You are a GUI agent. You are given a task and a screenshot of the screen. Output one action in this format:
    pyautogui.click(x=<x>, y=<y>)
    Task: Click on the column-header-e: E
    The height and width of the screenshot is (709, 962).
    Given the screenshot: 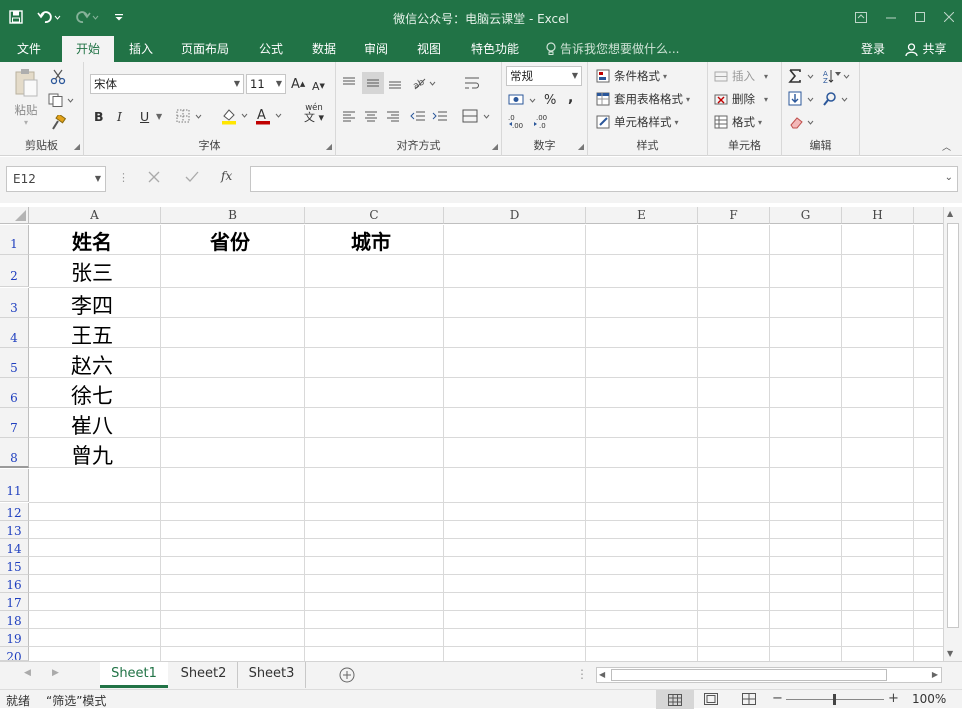 What is the action you would take?
    pyautogui.click(x=642, y=215)
    